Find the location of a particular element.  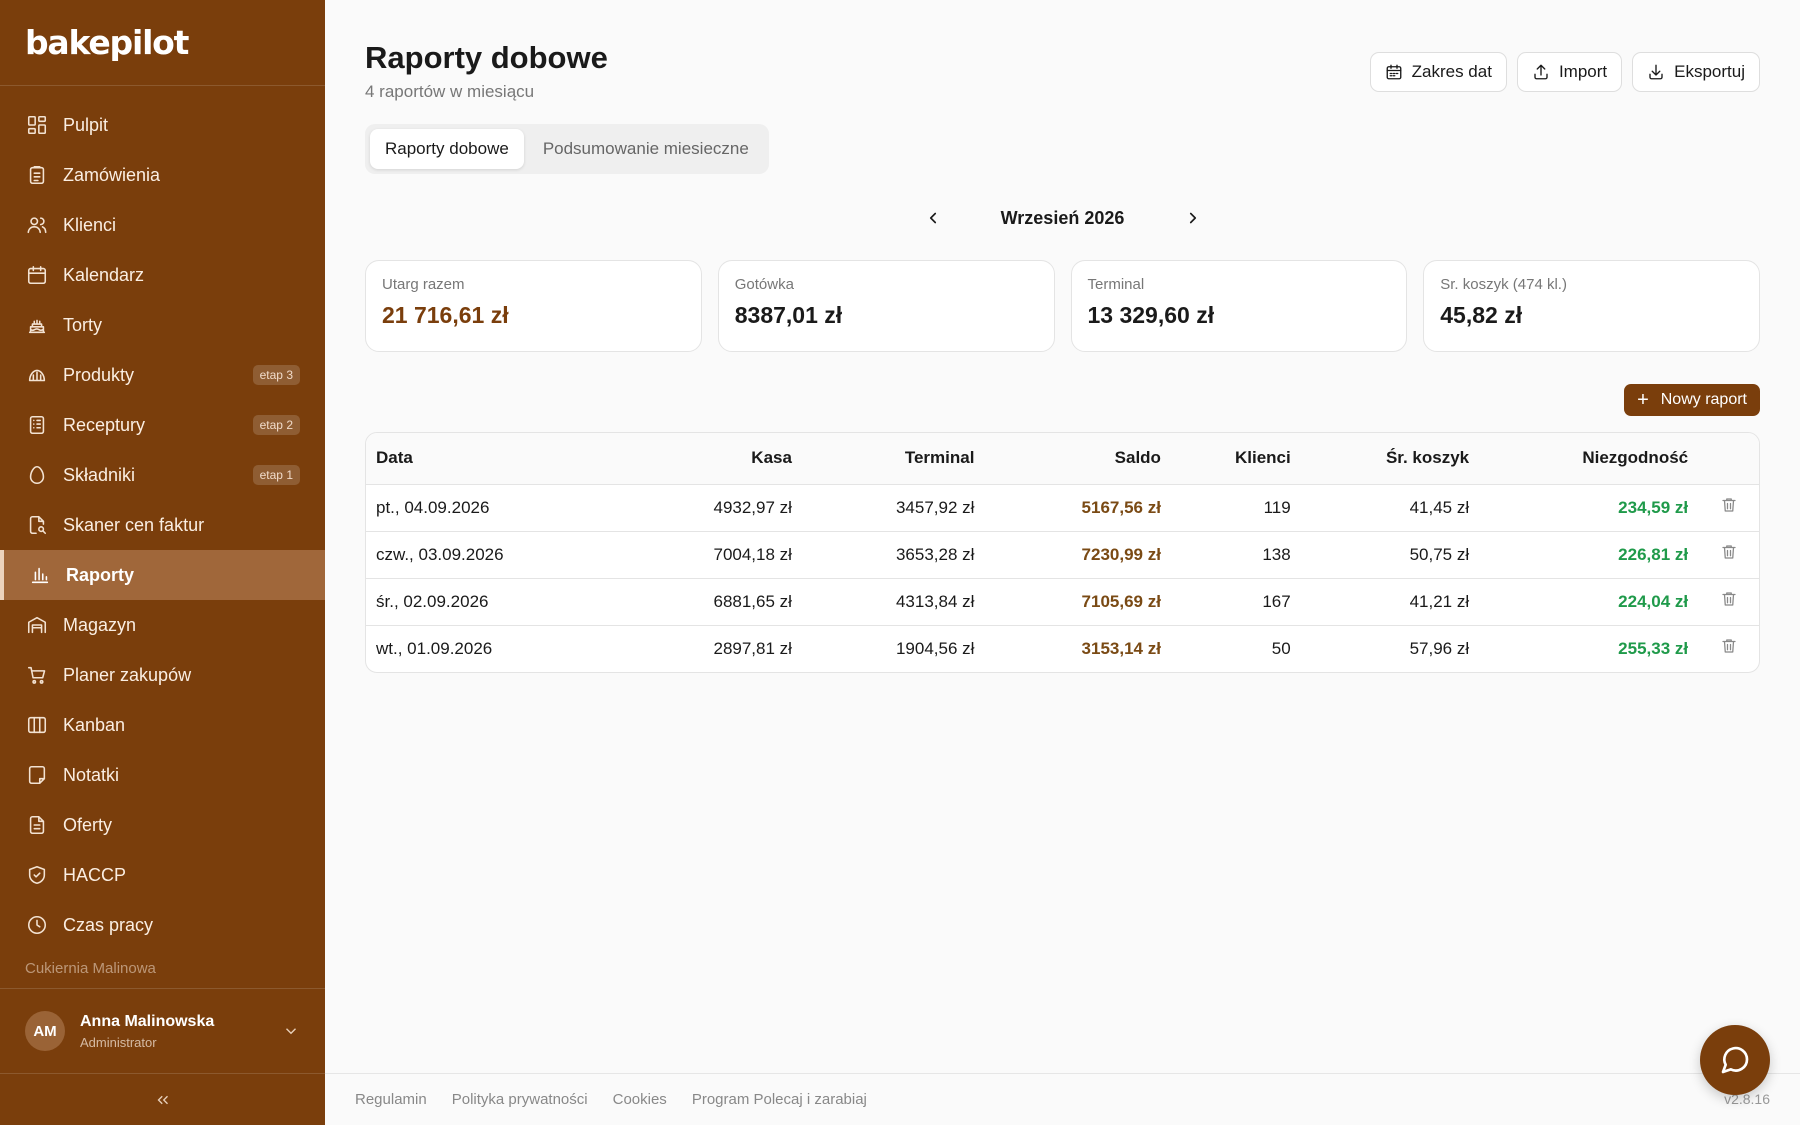

page-subtitle: 4 raportów w miesiącu is located at coordinates (450, 91).